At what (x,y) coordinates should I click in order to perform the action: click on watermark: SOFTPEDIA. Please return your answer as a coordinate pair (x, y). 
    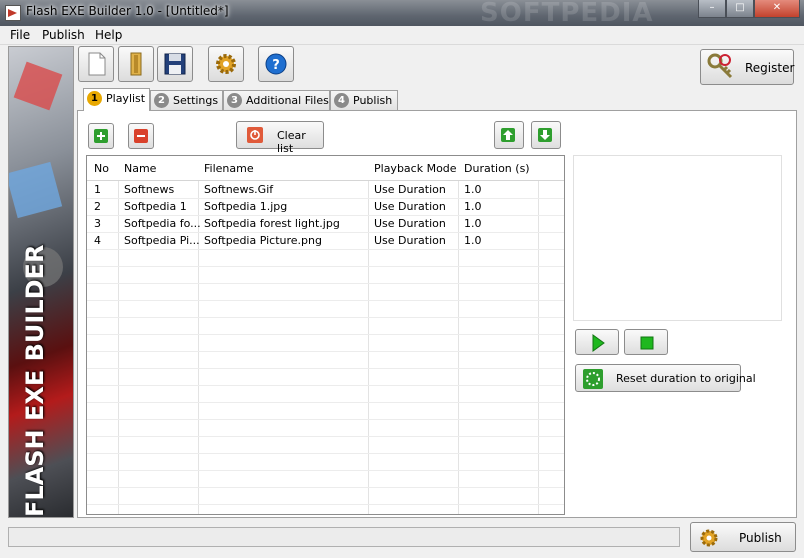
    Looking at the image, I should click on (567, 13).